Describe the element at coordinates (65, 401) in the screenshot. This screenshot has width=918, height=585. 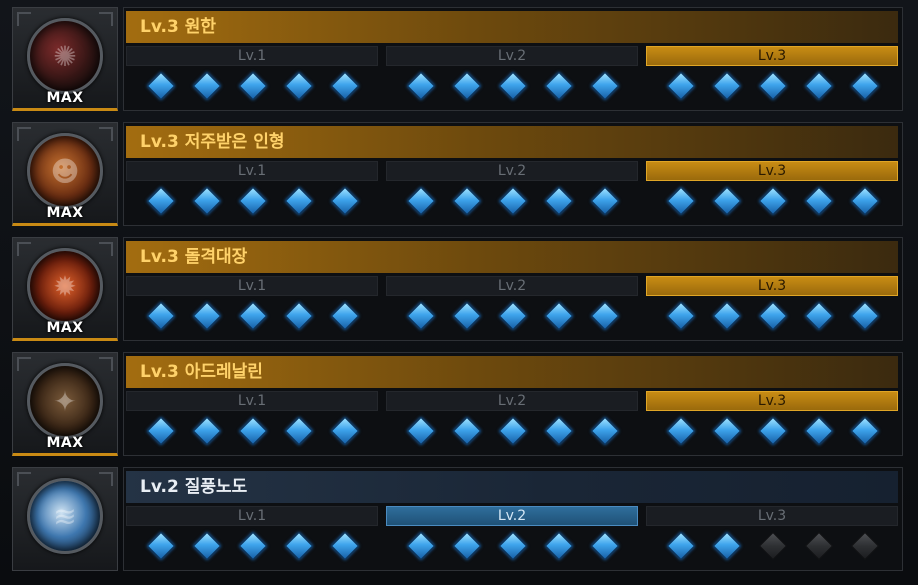
I see `icon-glyph: ✦` at that location.